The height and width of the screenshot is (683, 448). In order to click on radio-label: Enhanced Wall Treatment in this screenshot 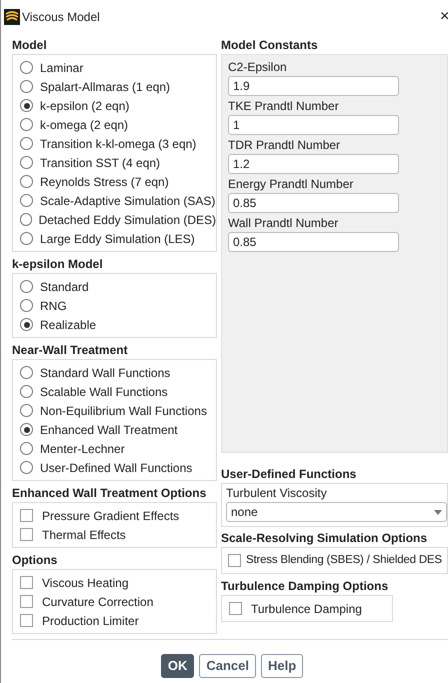, I will do `click(109, 430)`.